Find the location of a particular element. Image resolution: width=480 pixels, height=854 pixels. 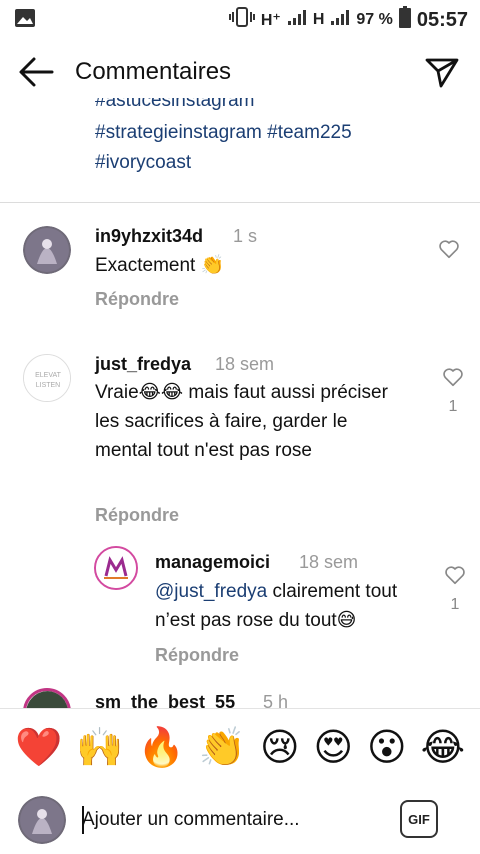

crying-emoji-button: 😢 is located at coordinates (280, 748).